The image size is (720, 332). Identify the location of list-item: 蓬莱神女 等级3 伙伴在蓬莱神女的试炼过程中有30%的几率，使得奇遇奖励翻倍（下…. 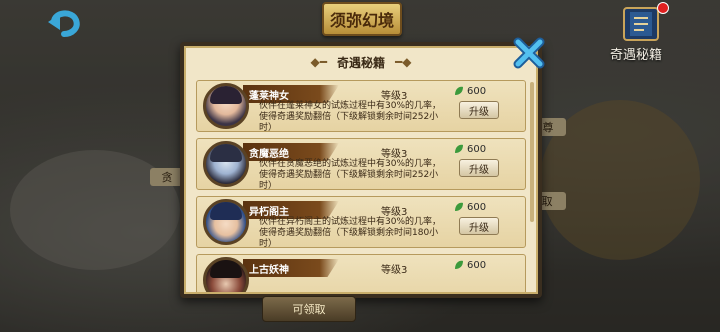
(361, 106).